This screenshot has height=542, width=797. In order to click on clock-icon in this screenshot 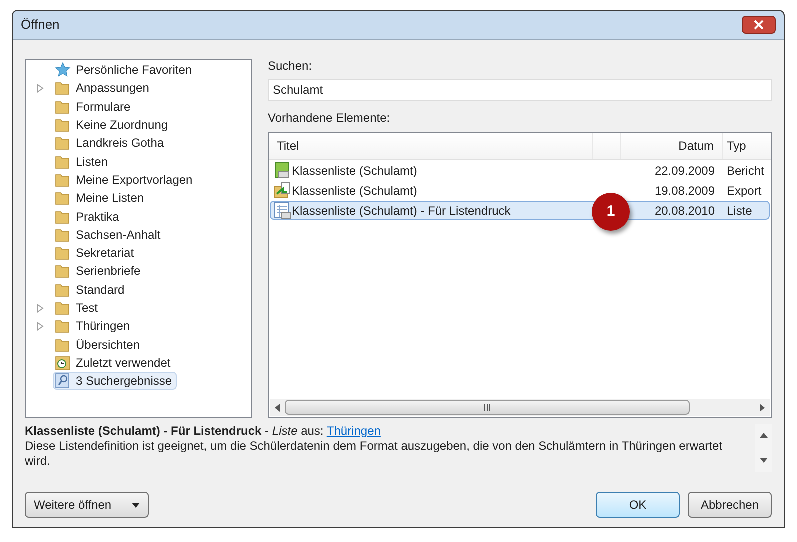, I will do `click(63, 362)`.